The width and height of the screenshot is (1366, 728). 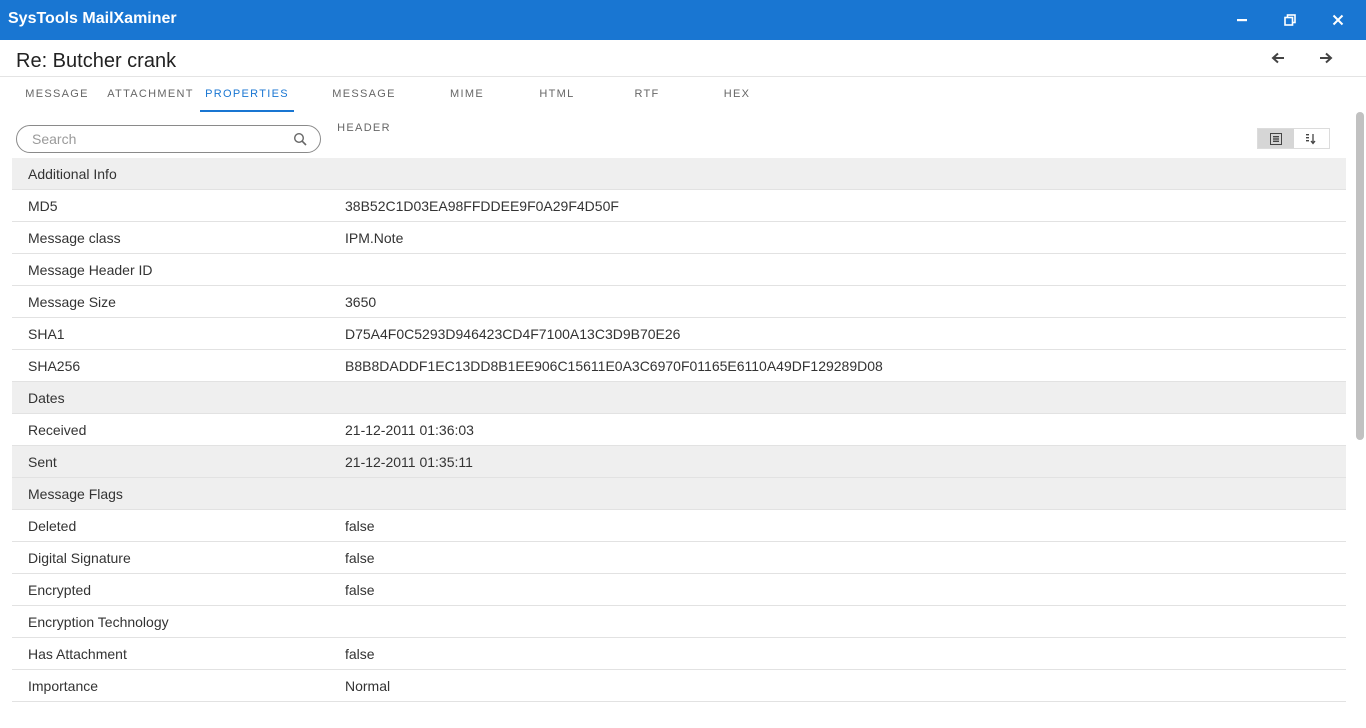 I want to click on property-name: Encrypted, so click(x=60, y=590).